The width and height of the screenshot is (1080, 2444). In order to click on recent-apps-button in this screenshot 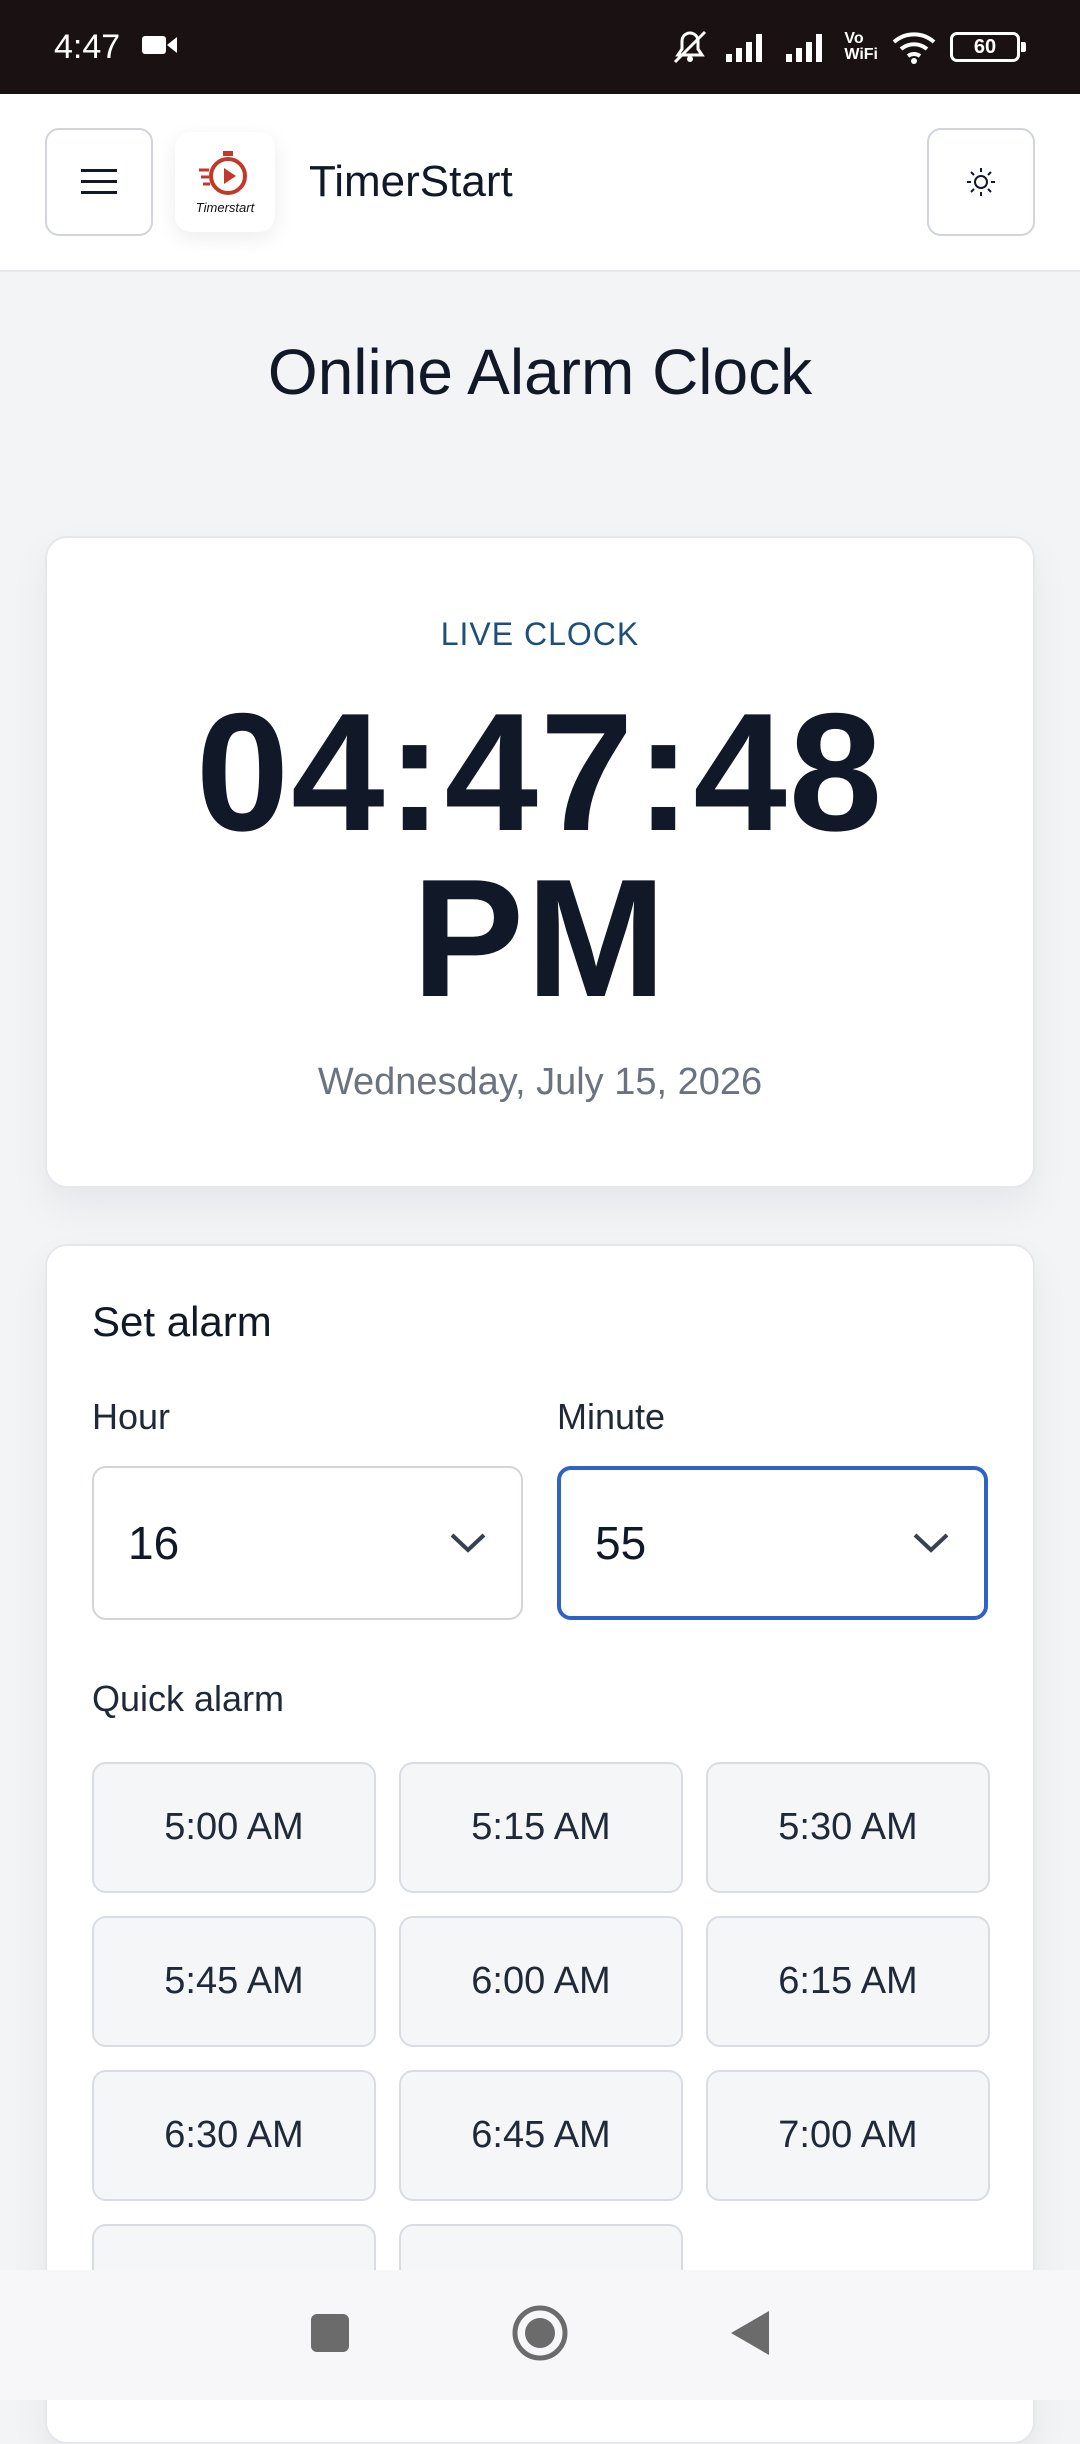, I will do `click(330, 2335)`.